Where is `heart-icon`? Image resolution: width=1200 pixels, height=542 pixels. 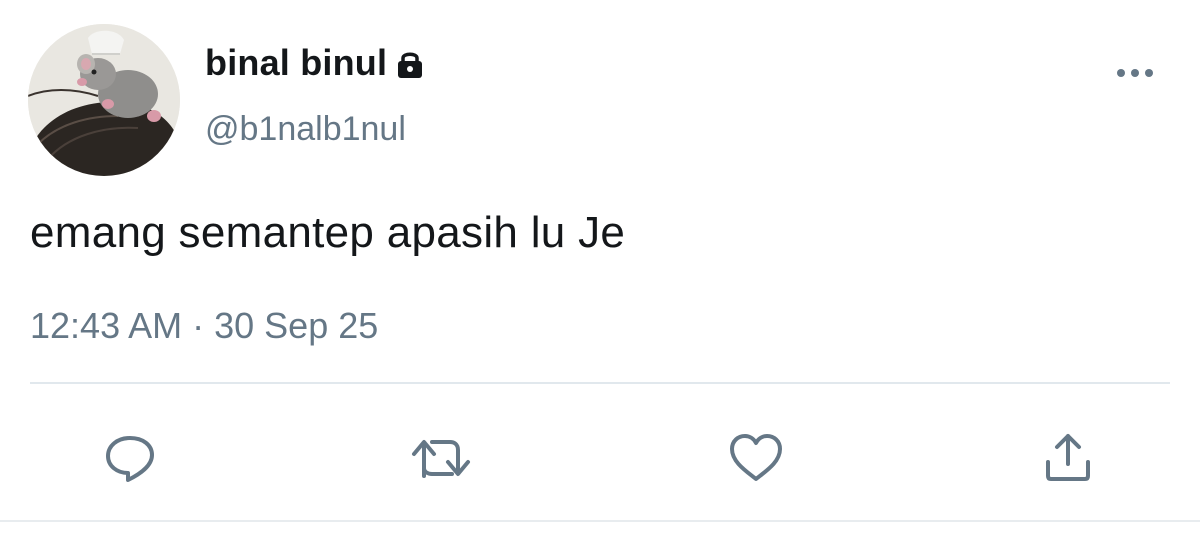
heart-icon is located at coordinates (756, 457).